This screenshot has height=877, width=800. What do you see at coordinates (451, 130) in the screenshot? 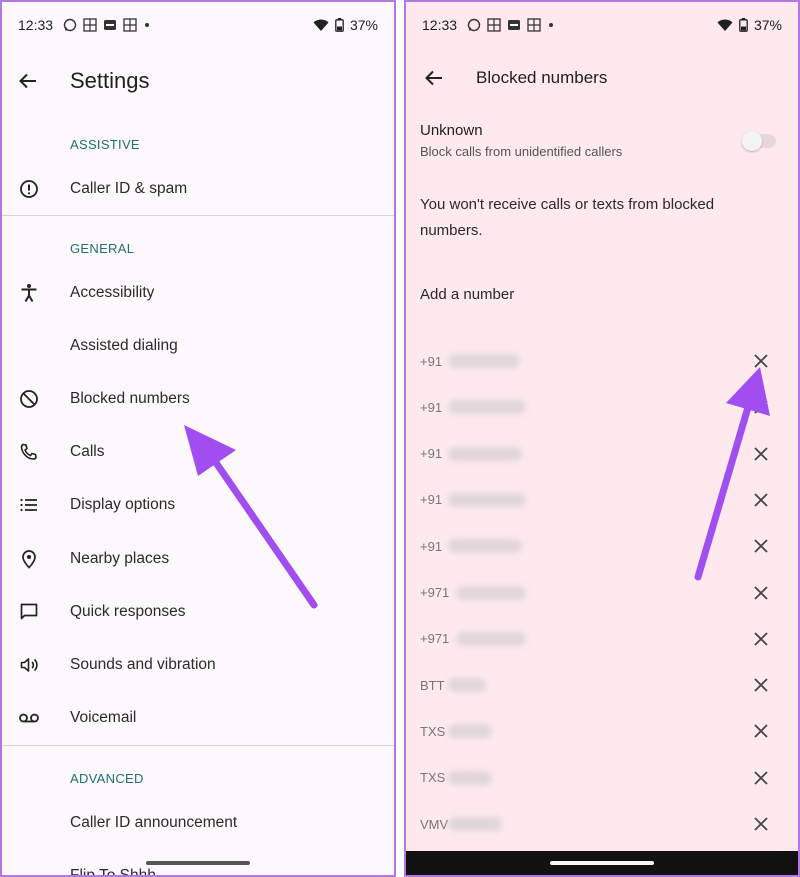
I see `setting-title: Unknown` at bounding box center [451, 130].